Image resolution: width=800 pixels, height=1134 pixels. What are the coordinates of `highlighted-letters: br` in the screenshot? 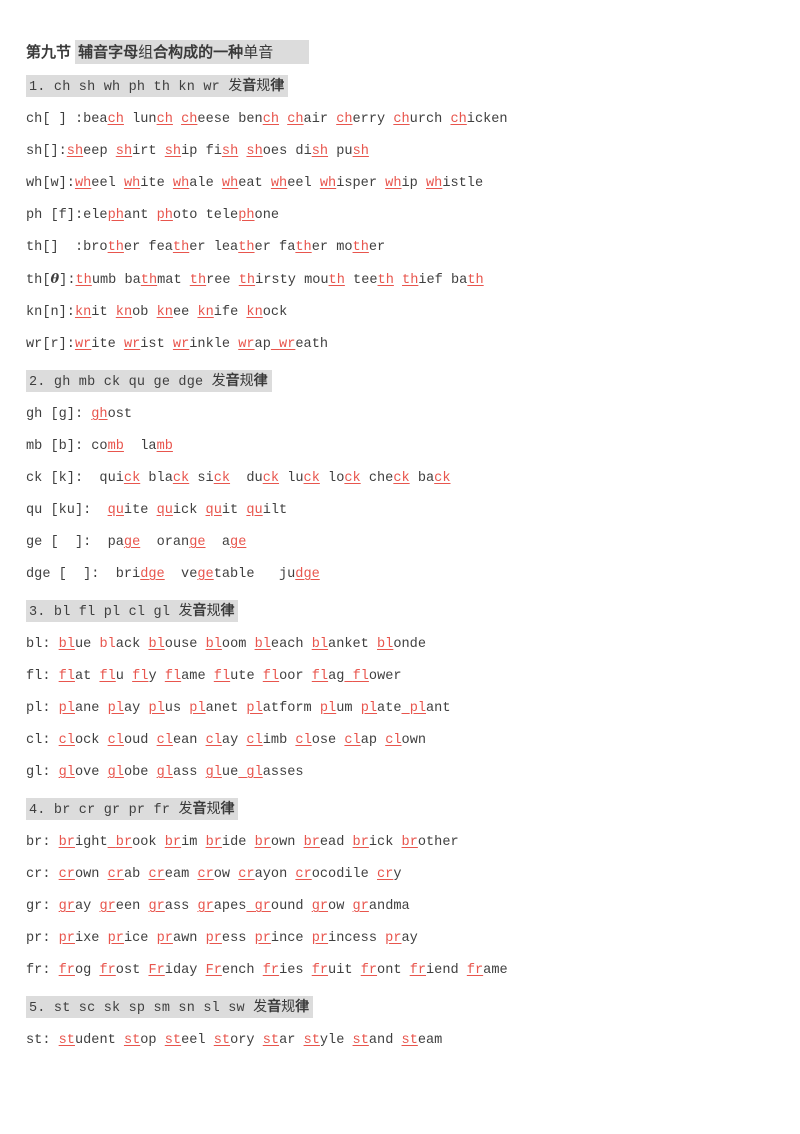 It's located at (360, 842).